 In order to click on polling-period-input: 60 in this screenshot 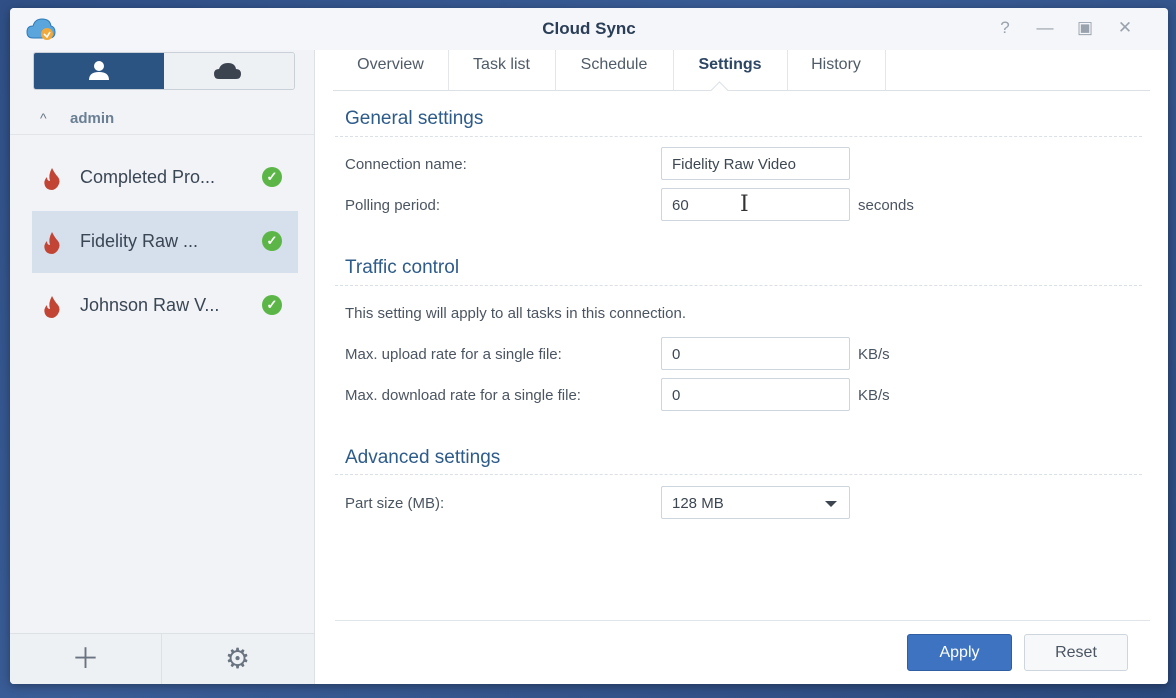, I will do `click(755, 204)`.